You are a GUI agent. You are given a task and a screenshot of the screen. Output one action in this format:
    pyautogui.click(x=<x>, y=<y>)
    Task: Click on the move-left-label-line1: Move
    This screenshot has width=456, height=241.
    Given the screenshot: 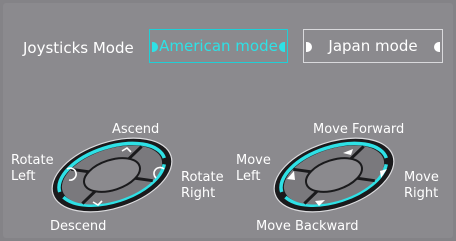 What is the action you would take?
    pyautogui.click(x=253, y=160)
    